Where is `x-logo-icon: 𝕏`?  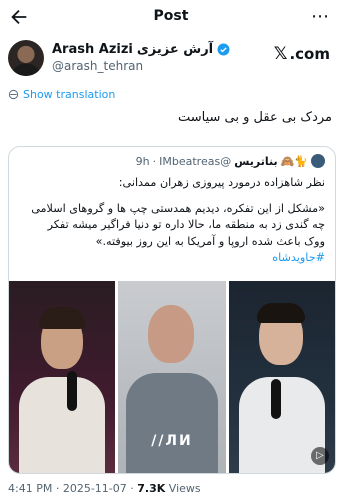 x-logo-icon: 𝕏 is located at coordinates (280, 54).